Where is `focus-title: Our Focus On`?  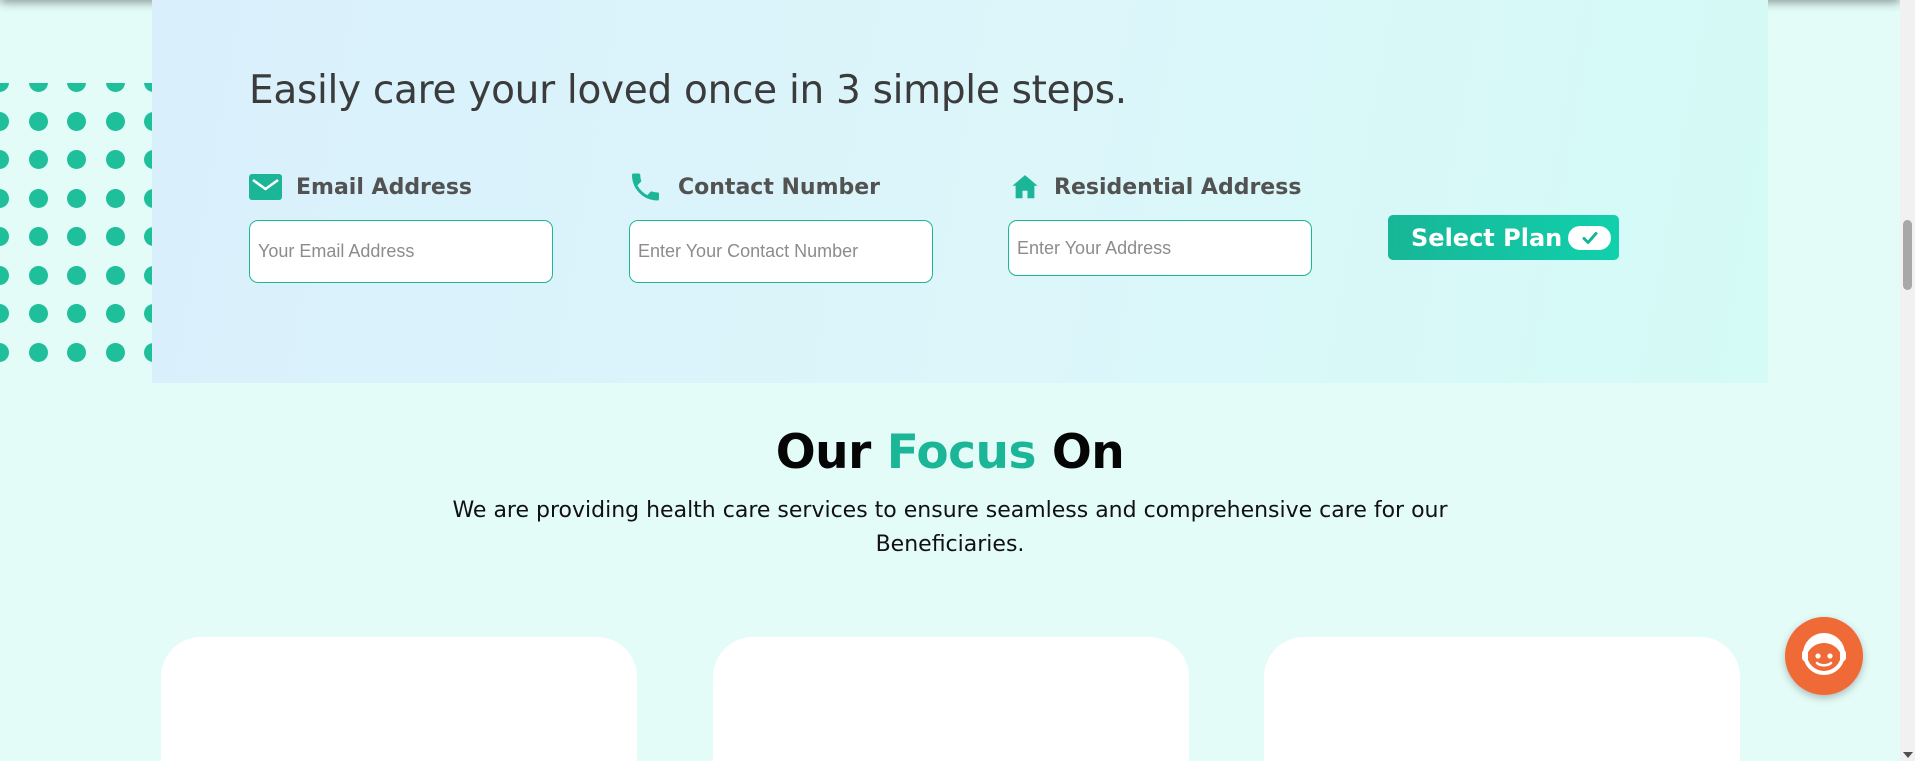
focus-title: Our Focus On is located at coordinates (950, 452).